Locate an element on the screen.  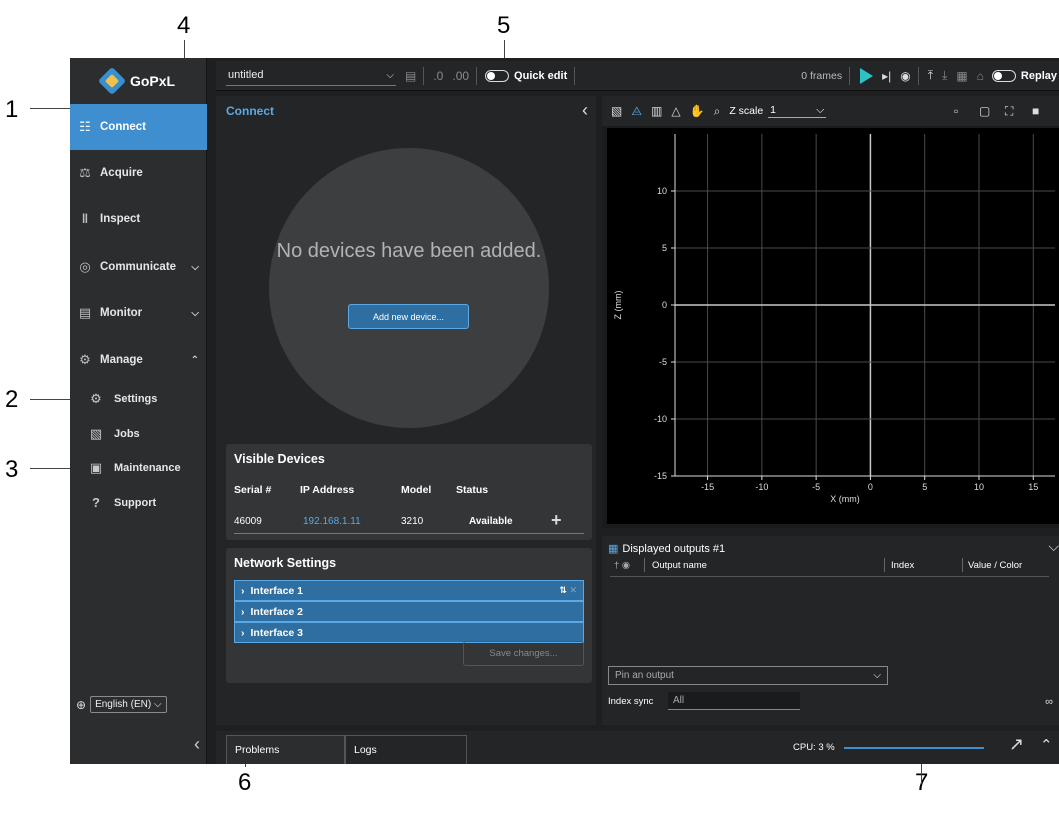
fit-view-icon: ▫ is located at coordinates (956, 111).